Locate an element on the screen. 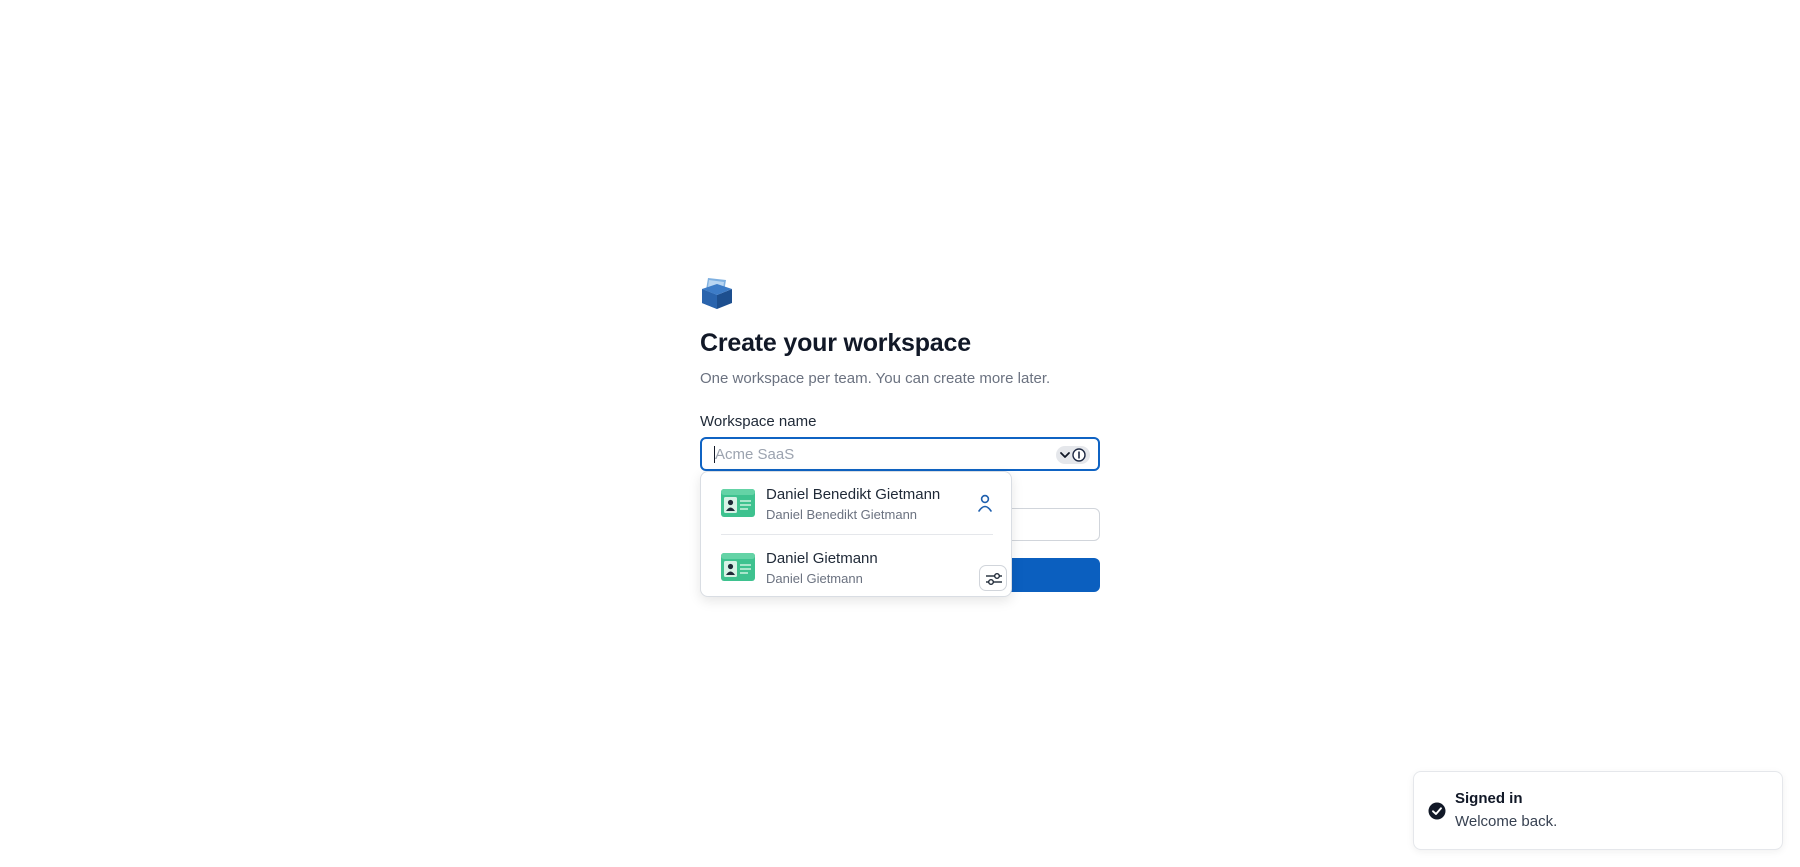 The image size is (1800, 867). sliders-icon is located at coordinates (994, 579).